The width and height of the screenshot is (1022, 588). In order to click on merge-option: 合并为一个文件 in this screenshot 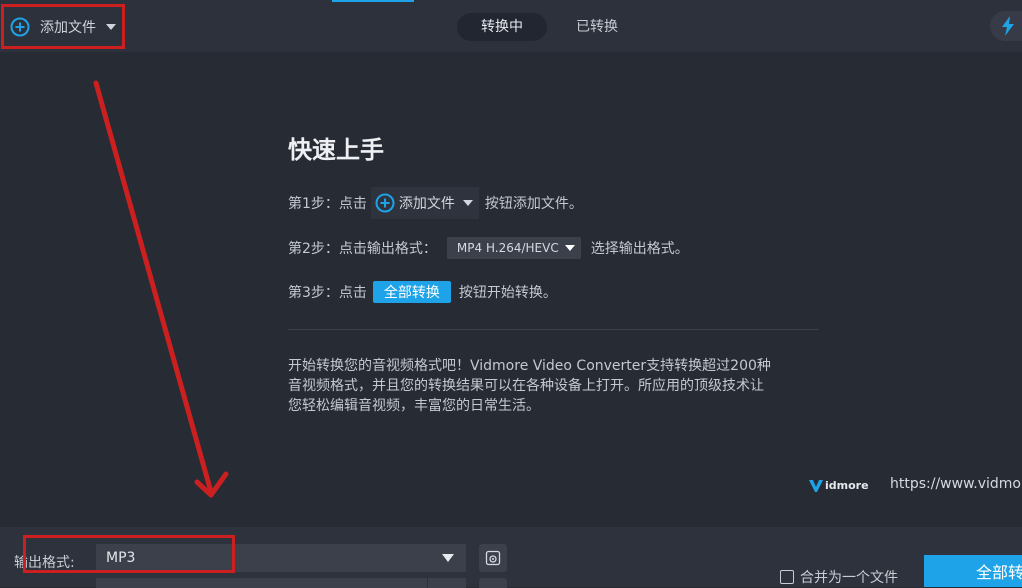, I will do `click(839, 577)`.